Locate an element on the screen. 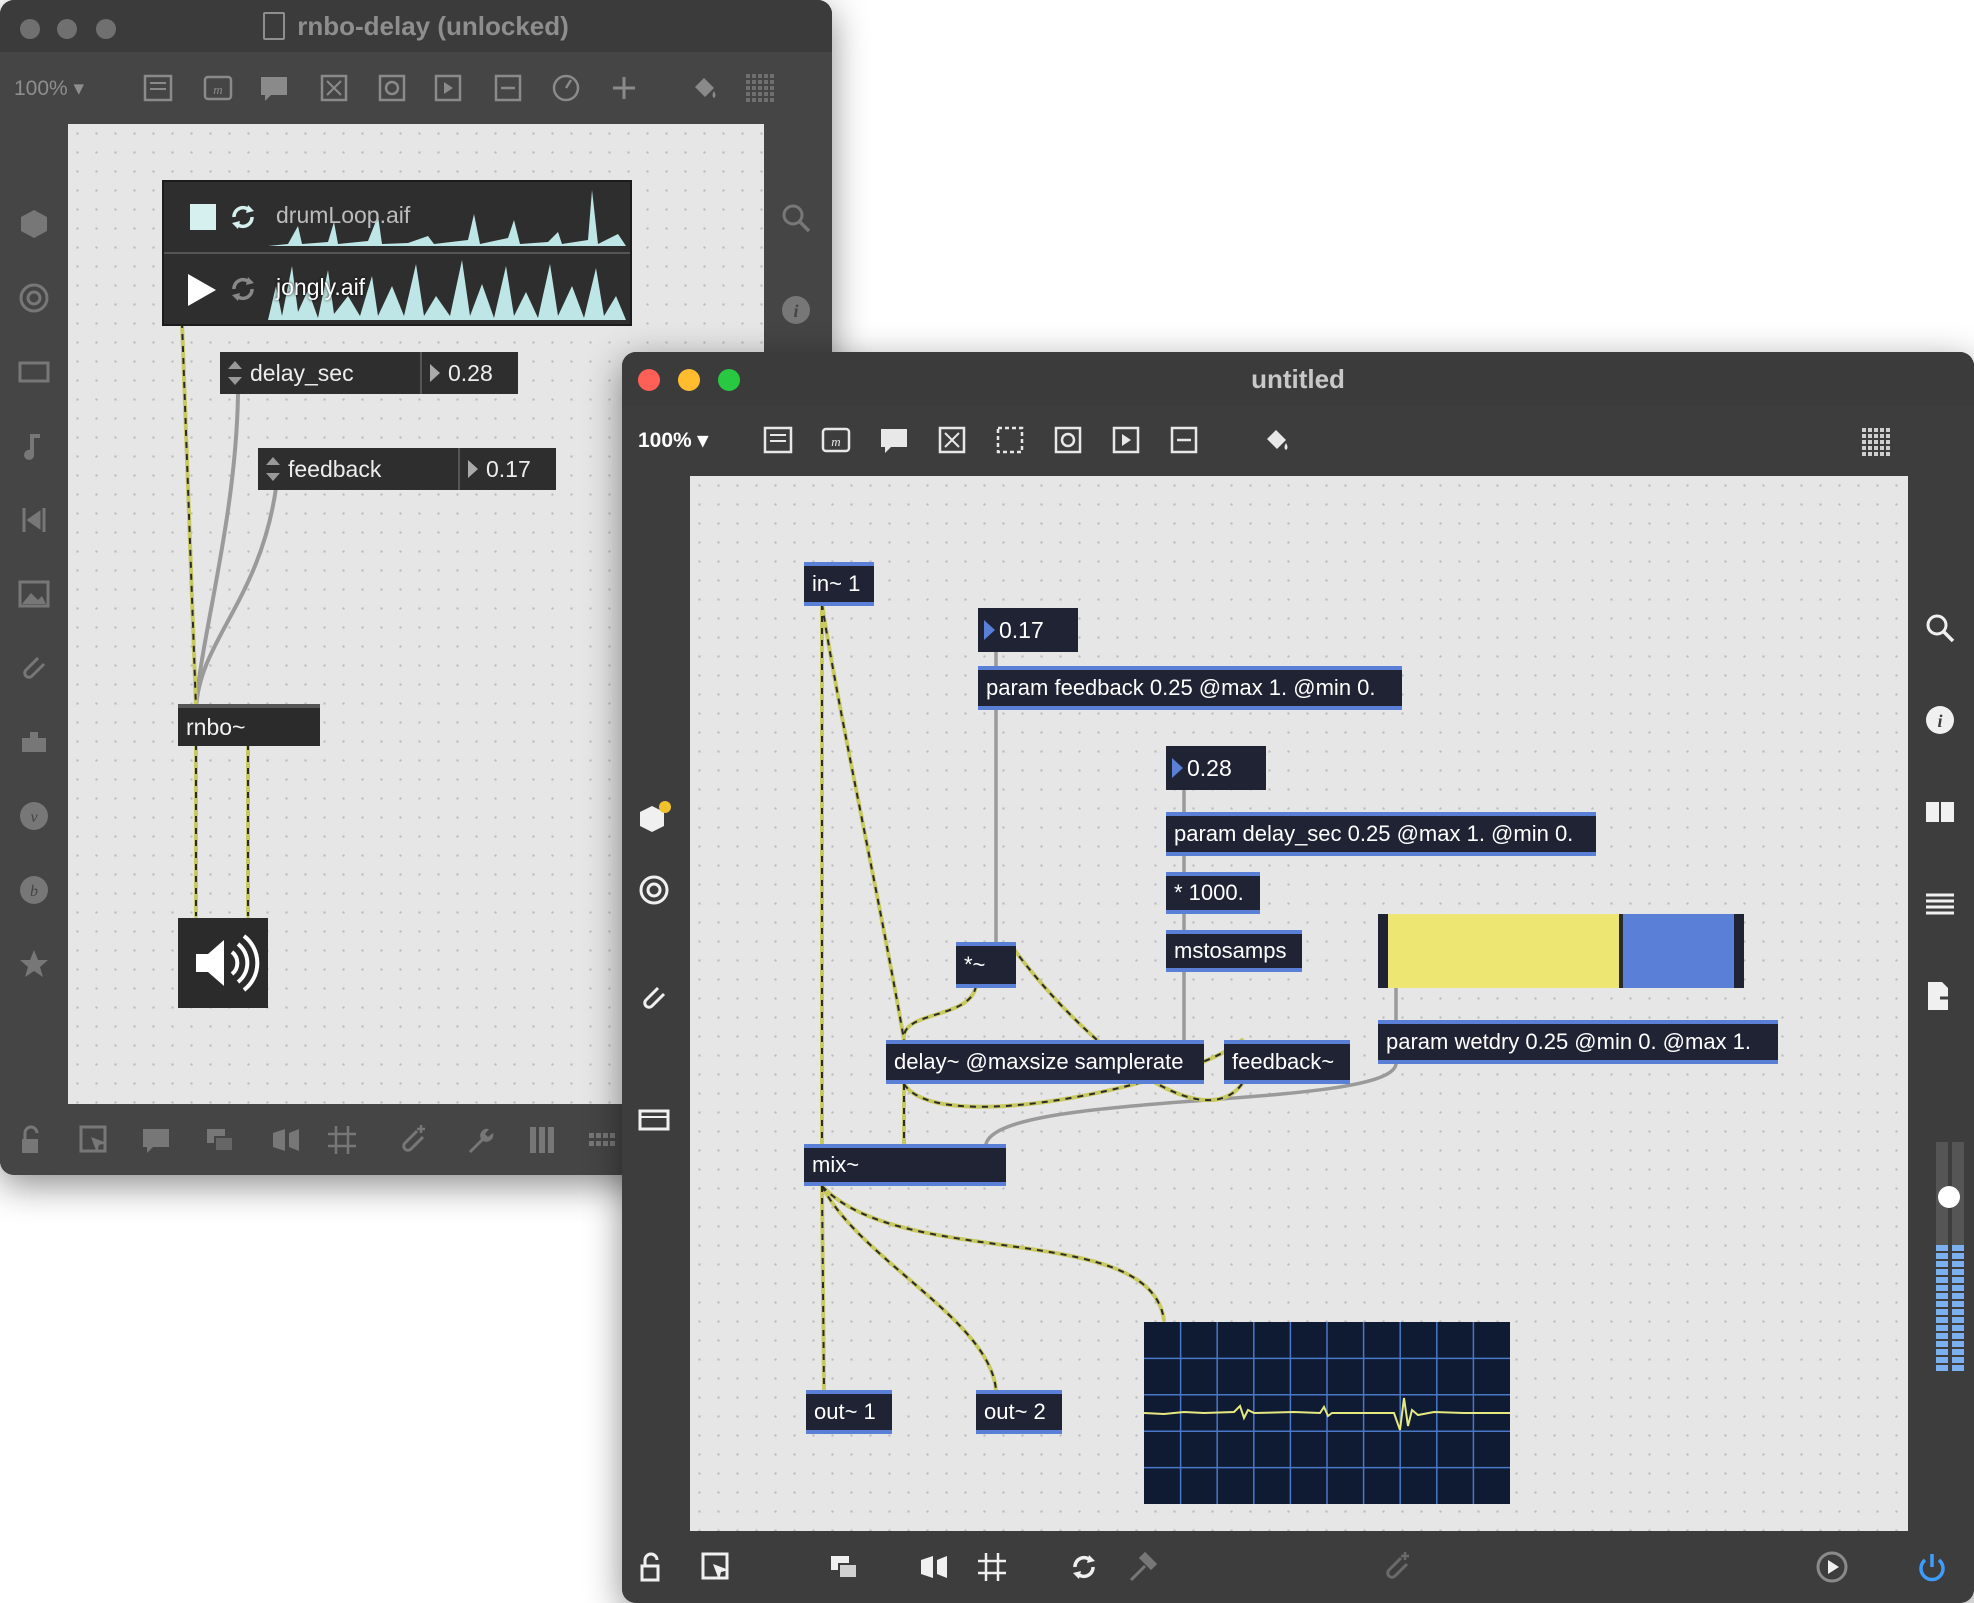 This screenshot has width=1974, height=1603. param-delay-object: param delay_sec 0.25 @max 1. @min 0. is located at coordinates (1381, 834).